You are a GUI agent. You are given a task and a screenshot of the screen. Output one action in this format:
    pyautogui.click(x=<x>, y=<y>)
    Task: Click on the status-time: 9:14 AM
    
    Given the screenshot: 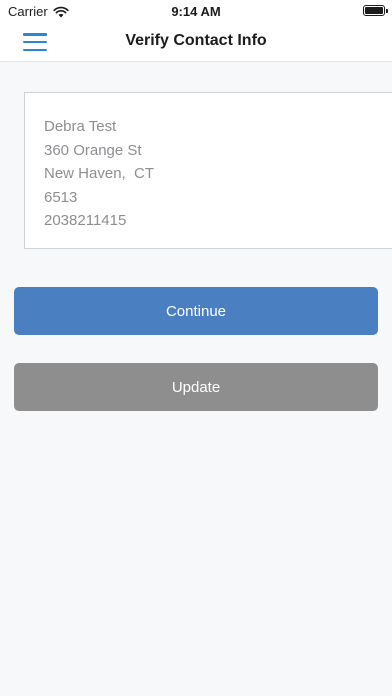 What is the action you would take?
    pyautogui.click(x=196, y=11)
    